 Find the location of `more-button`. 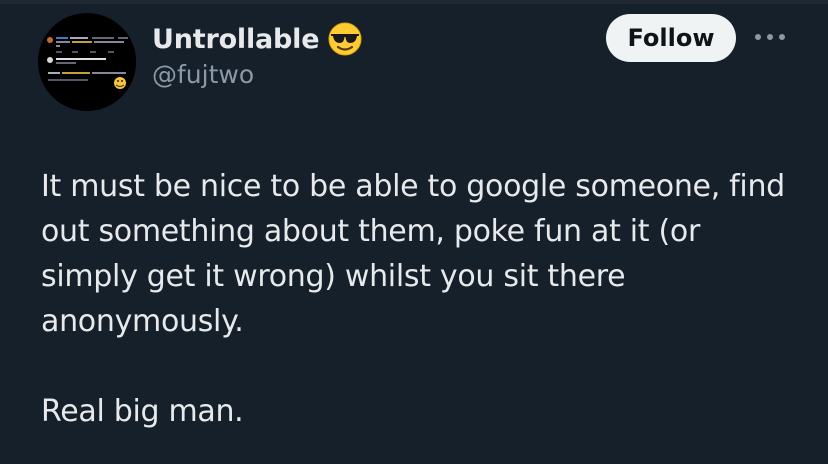

more-button is located at coordinates (770, 37).